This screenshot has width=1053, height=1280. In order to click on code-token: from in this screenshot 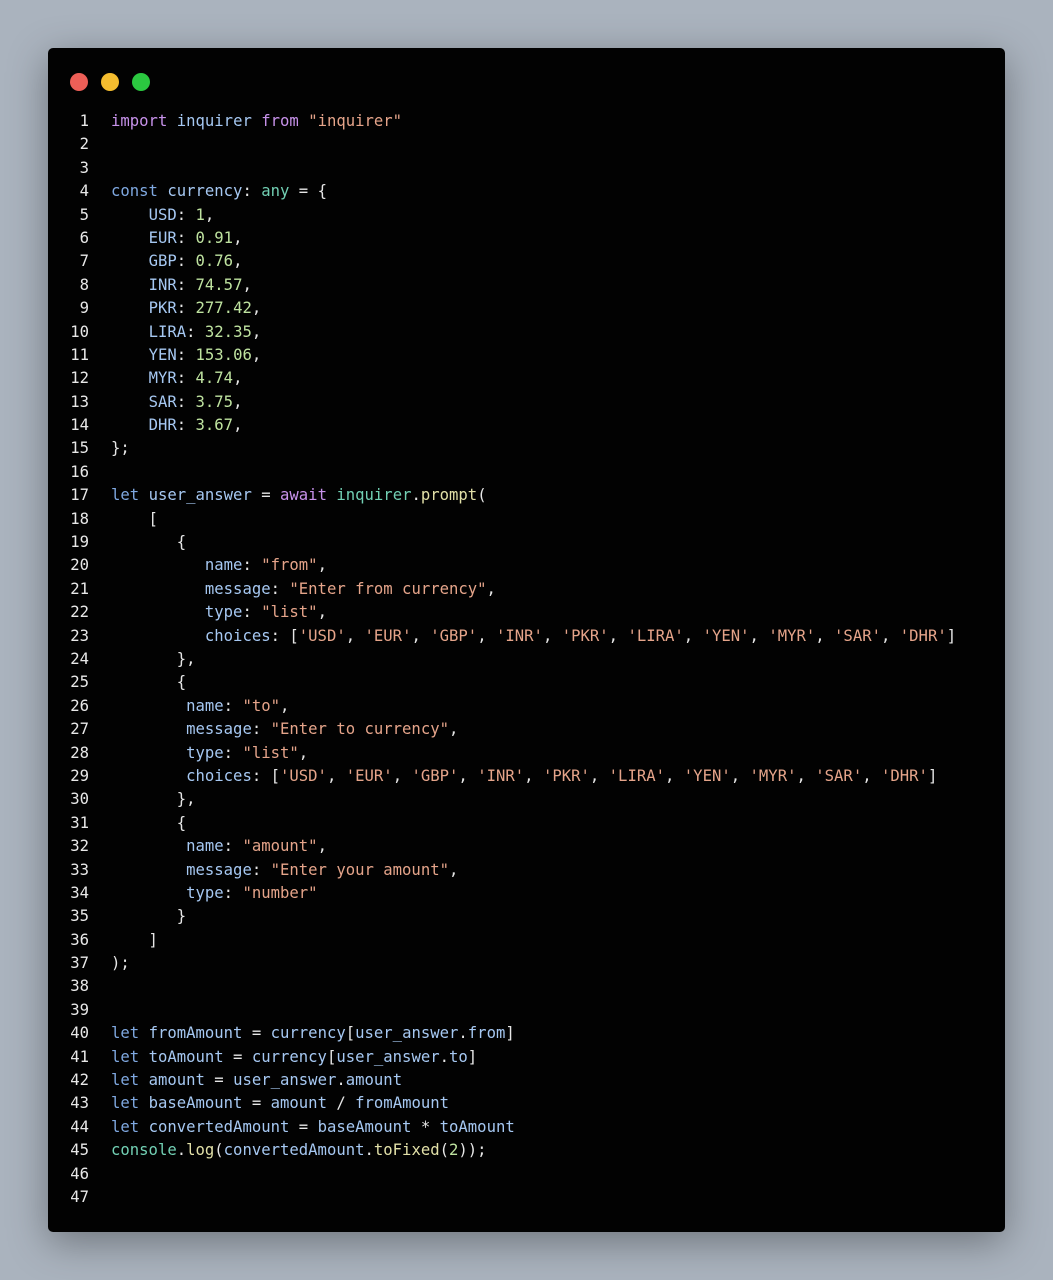, I will do `click(486, 1033)`.